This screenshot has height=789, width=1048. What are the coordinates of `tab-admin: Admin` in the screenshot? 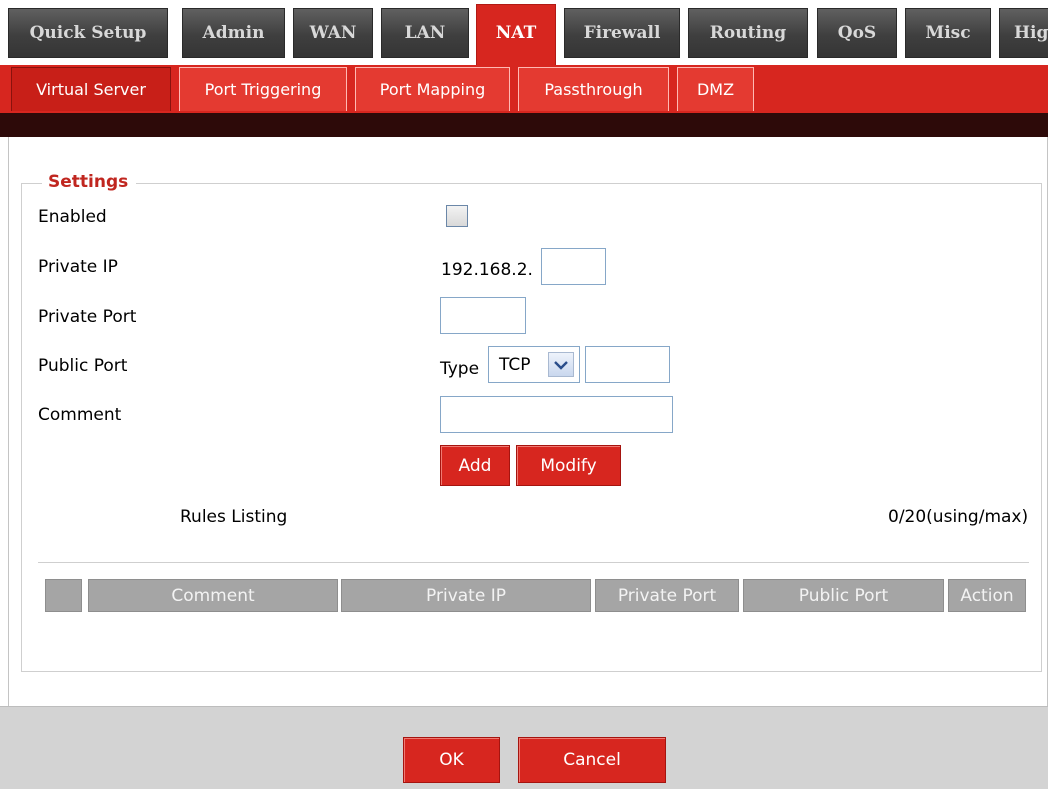 It's located at (233, 33).